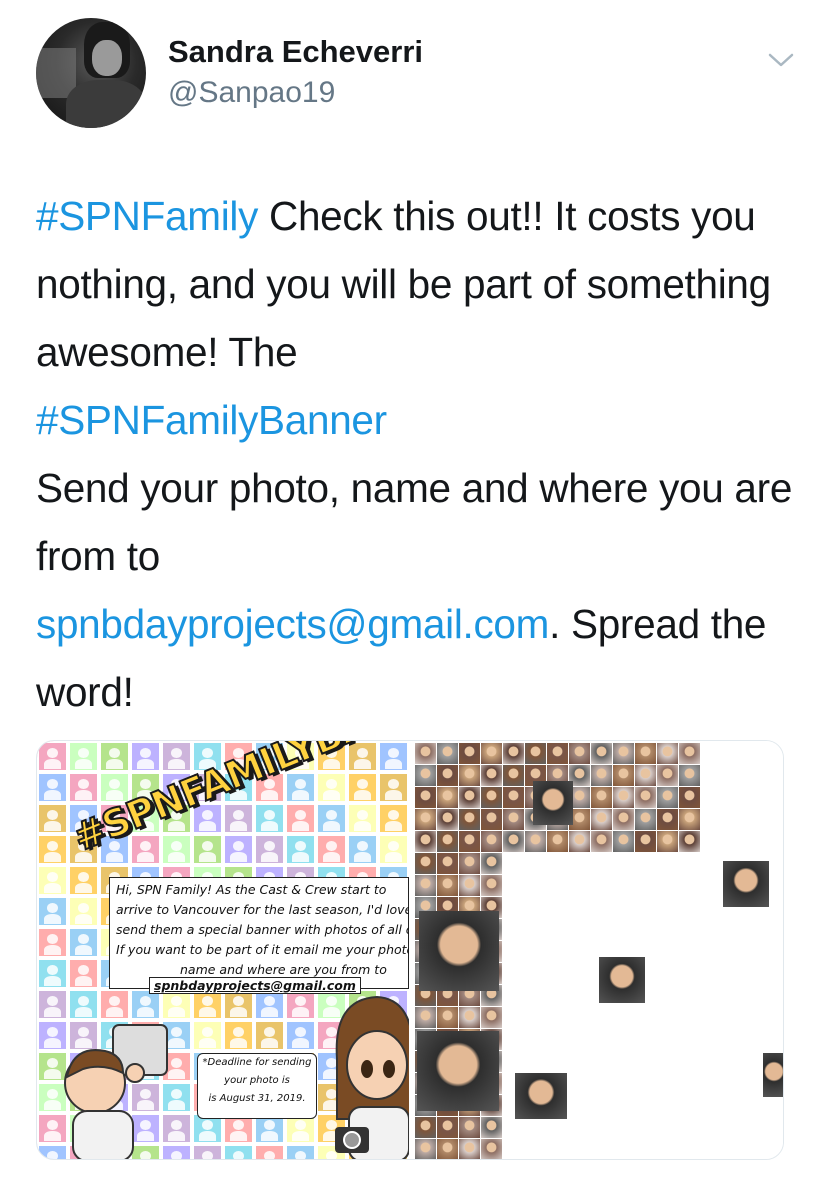  I want to click on chevron-down-icon, so click(781, 60).